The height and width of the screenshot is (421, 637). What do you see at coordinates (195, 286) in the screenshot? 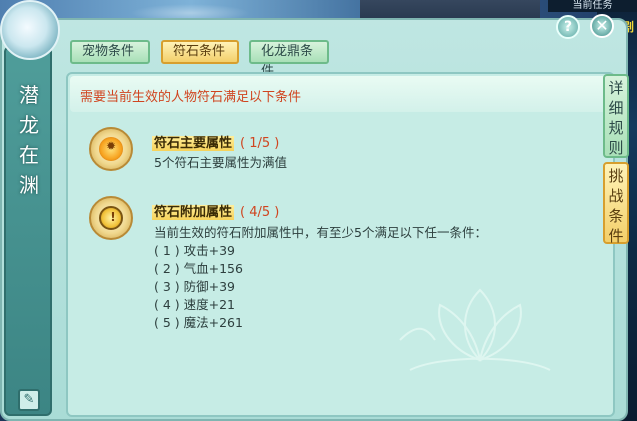
I see `condition-item: ( 3 ) 防御+39` at bounding box center [195, 286].